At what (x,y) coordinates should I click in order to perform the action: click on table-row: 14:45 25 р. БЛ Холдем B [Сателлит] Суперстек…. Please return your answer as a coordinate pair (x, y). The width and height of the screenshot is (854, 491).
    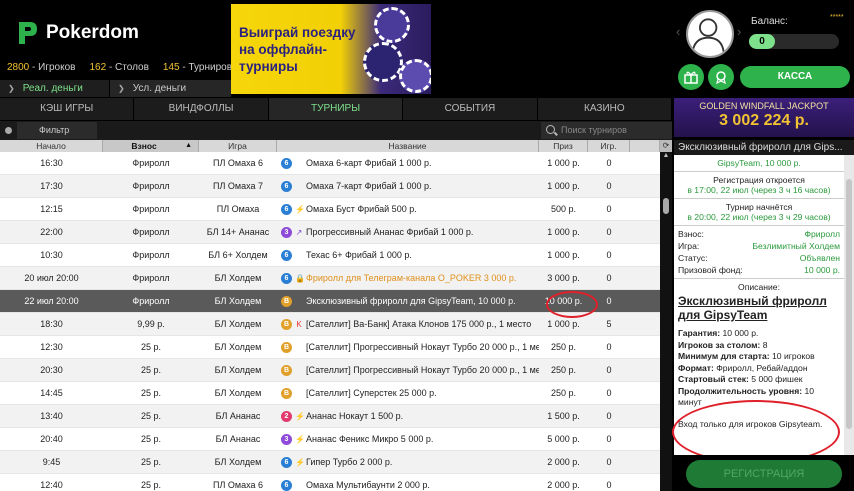
    Looking at the image, I should click on (330, 393).